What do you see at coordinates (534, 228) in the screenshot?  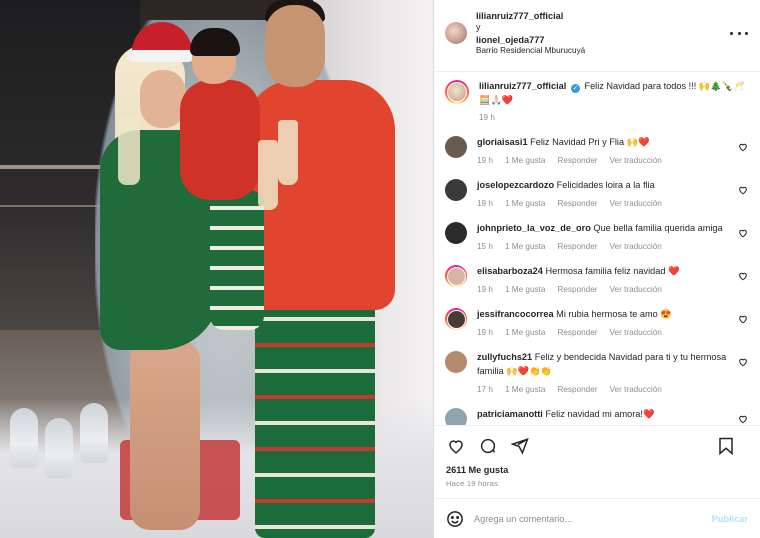 I see `commenter-username: johnprieto_la_voz_de_oro` at bounding box center [534, 228].